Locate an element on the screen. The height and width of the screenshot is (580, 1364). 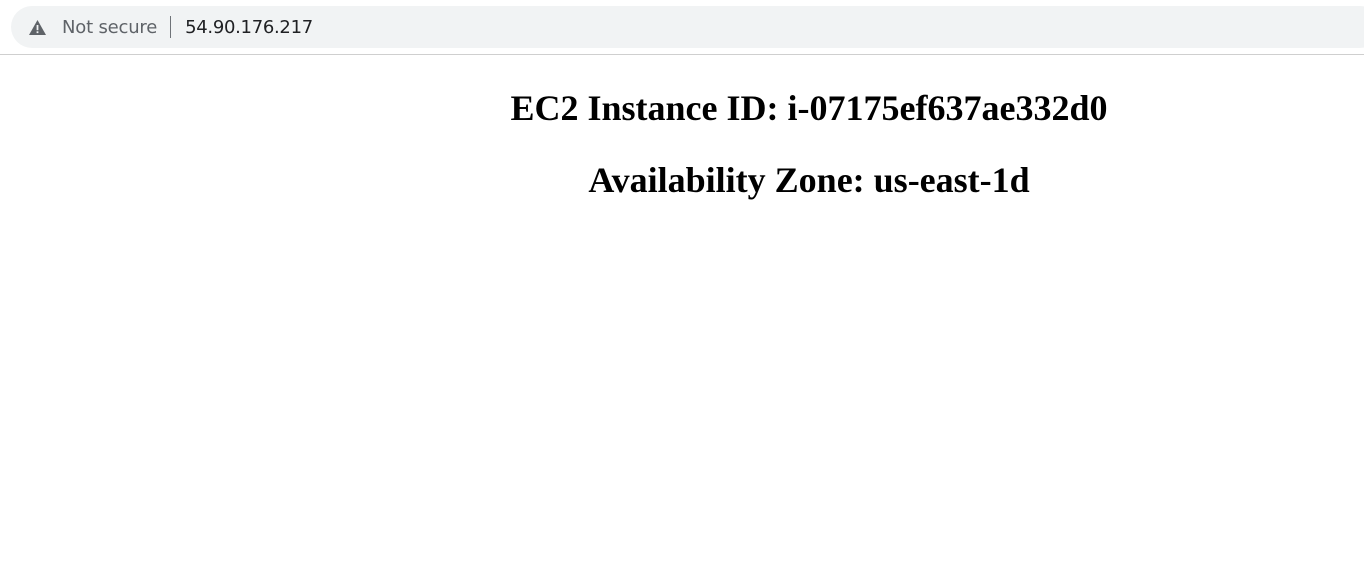
security-indicator-button: Not secure is located at coordinates (84, 27).